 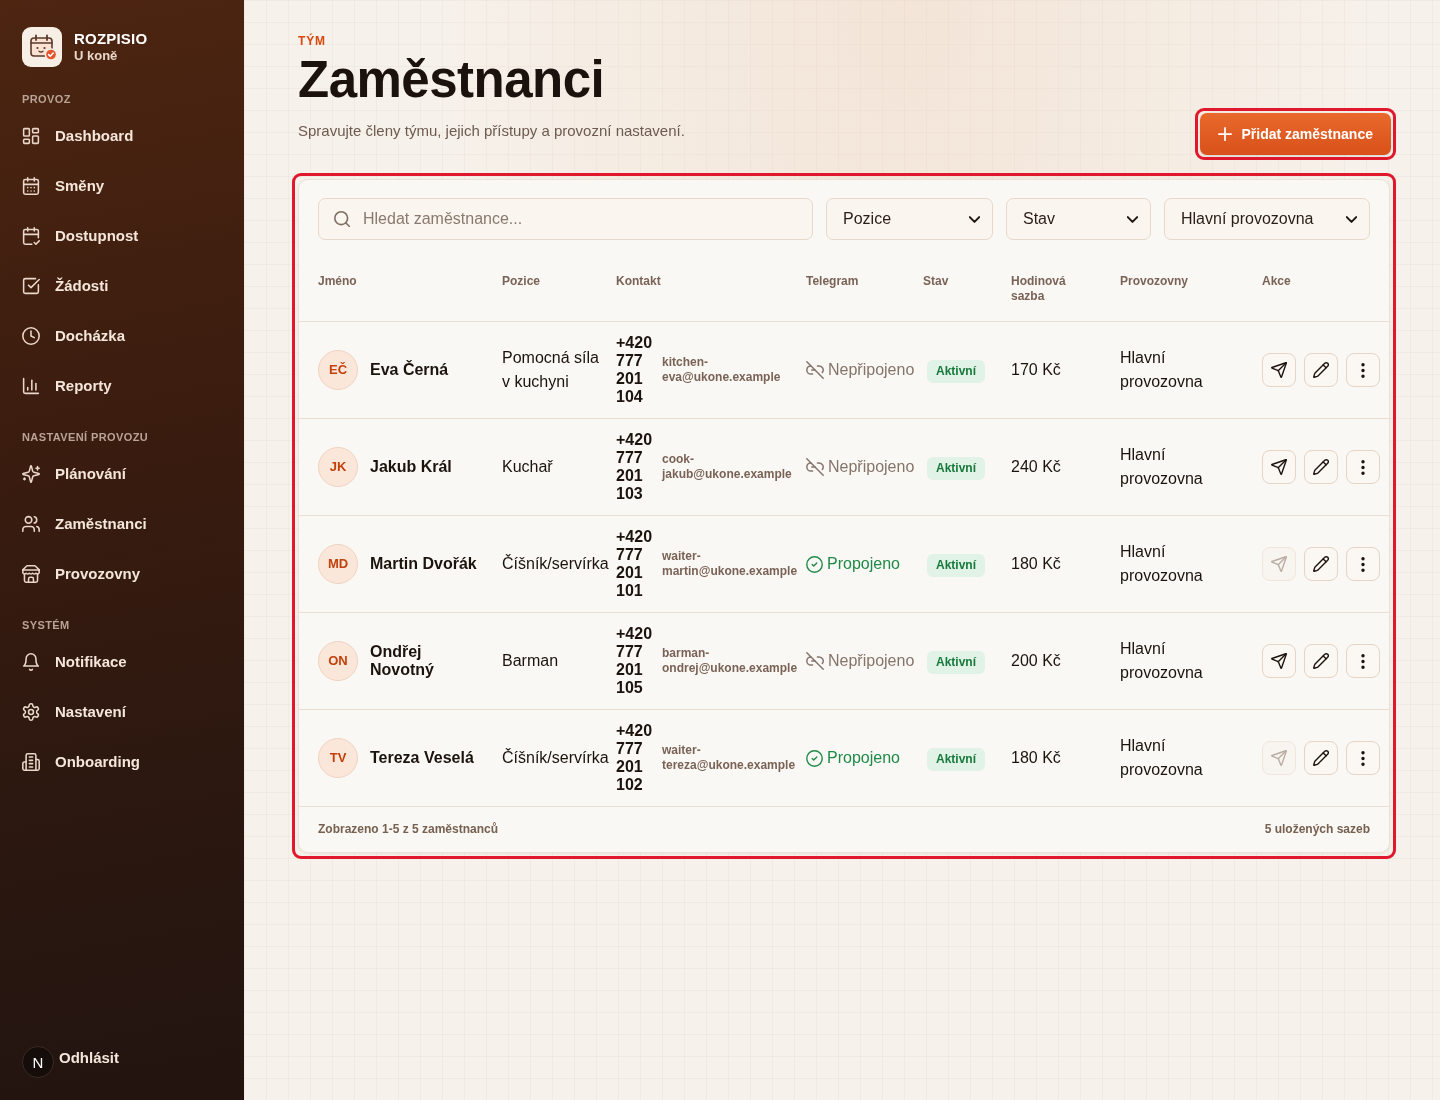 What do you see at coordinates (111, 39) in the screenshot?
I see `brand-name: ROZPISIO` at bounding box center [111, 39].